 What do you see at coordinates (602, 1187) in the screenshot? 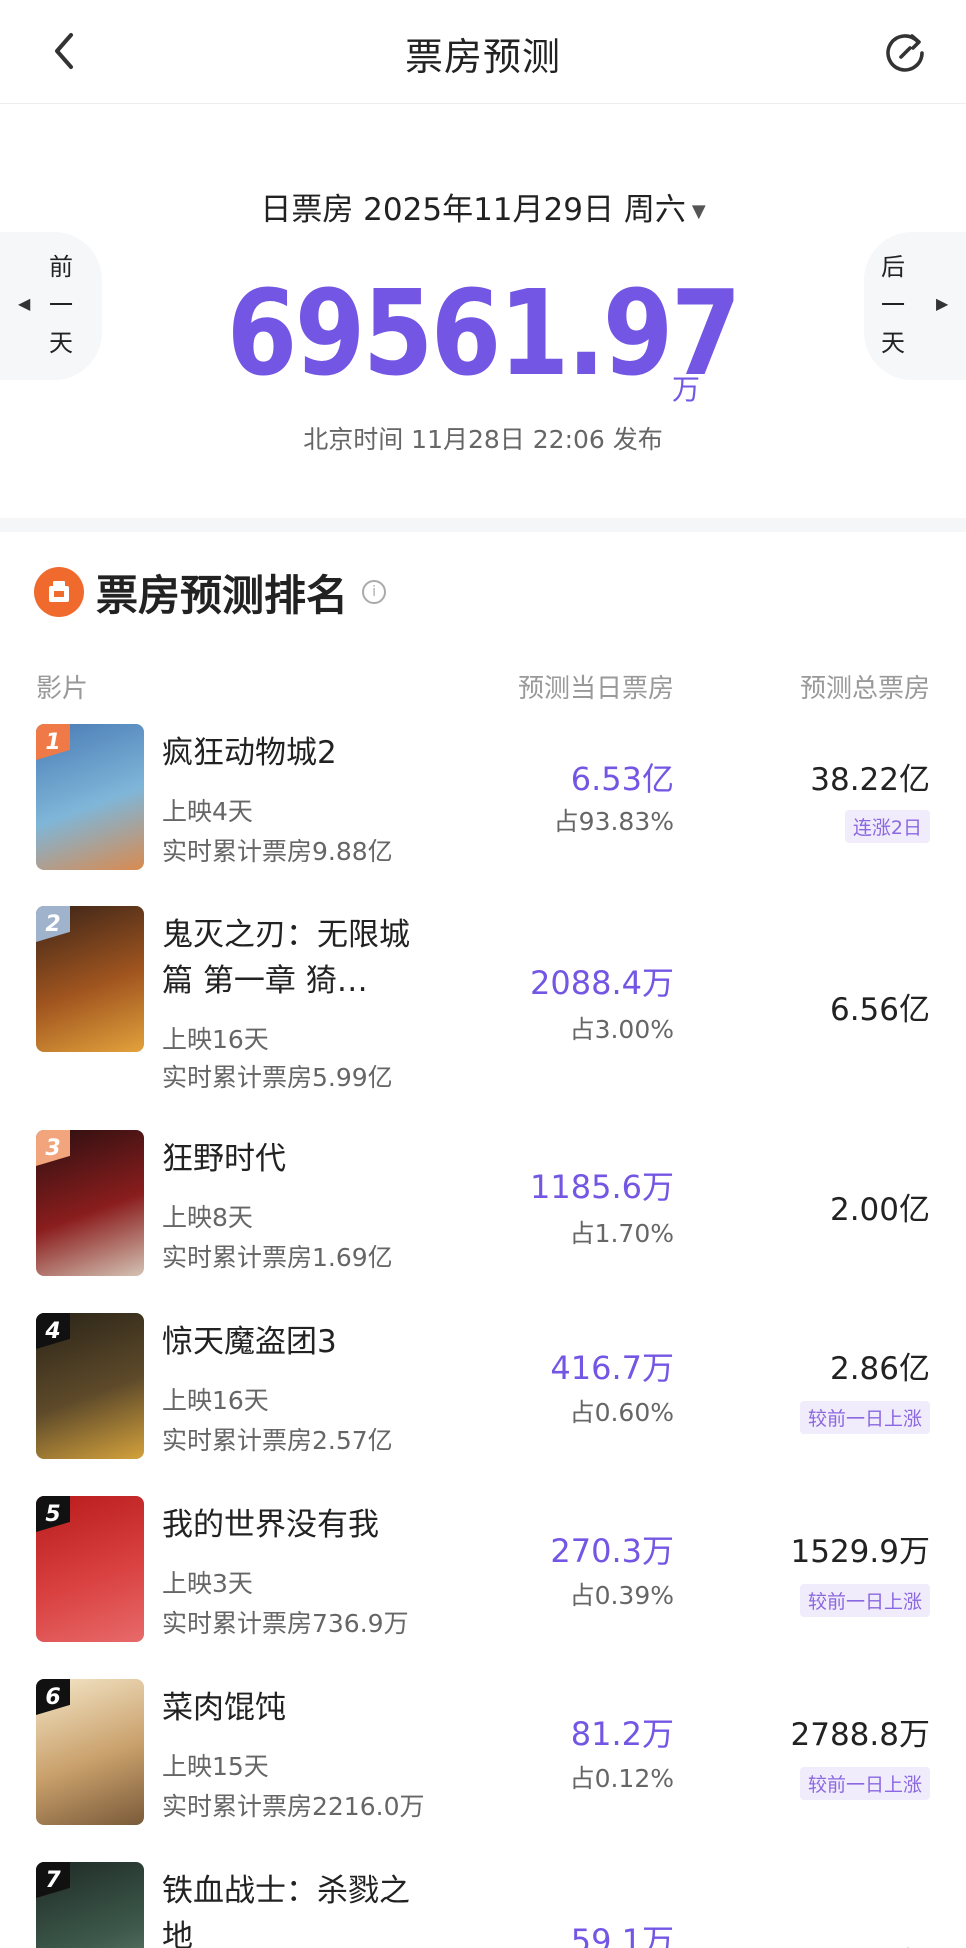
I see `day-forecast-value: 1185.6万` at bounding box center [602, 1187].